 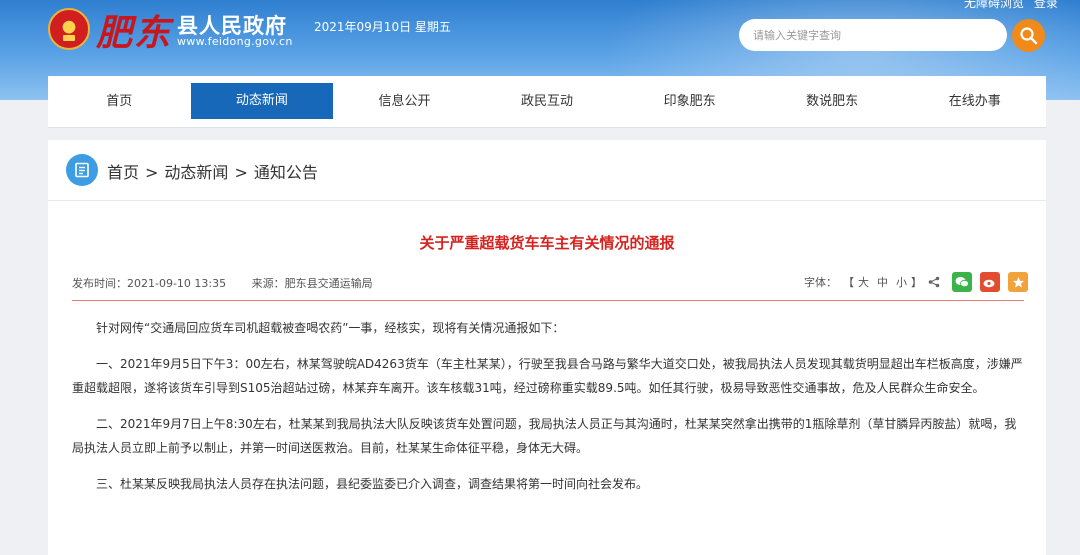 I want to click on breadcrumb-notices: 通知公告, so click(x=286, y=172).